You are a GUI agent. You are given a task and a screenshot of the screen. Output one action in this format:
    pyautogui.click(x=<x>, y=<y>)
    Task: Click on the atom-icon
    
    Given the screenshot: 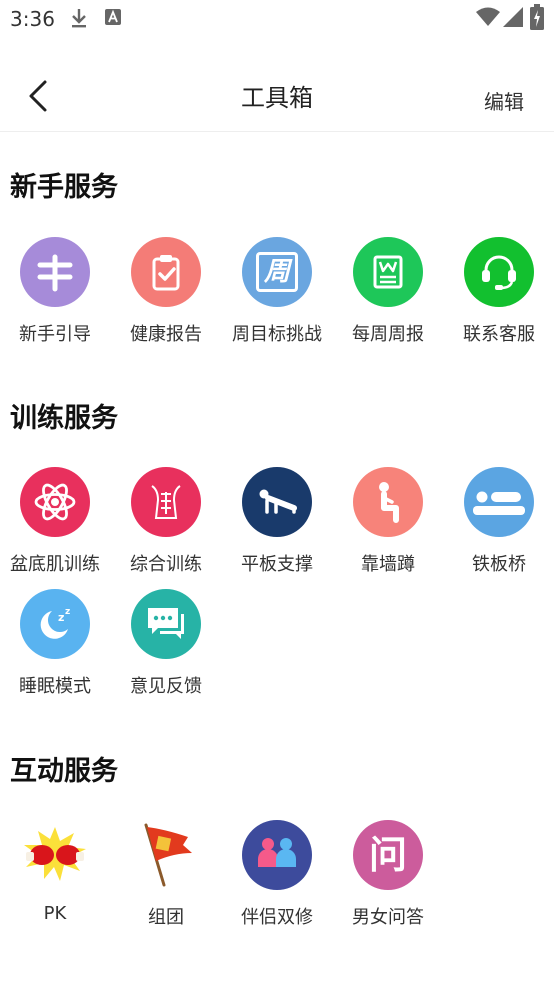 What is the action you would take?
    pyautogui.click(x=55, y=502)
    